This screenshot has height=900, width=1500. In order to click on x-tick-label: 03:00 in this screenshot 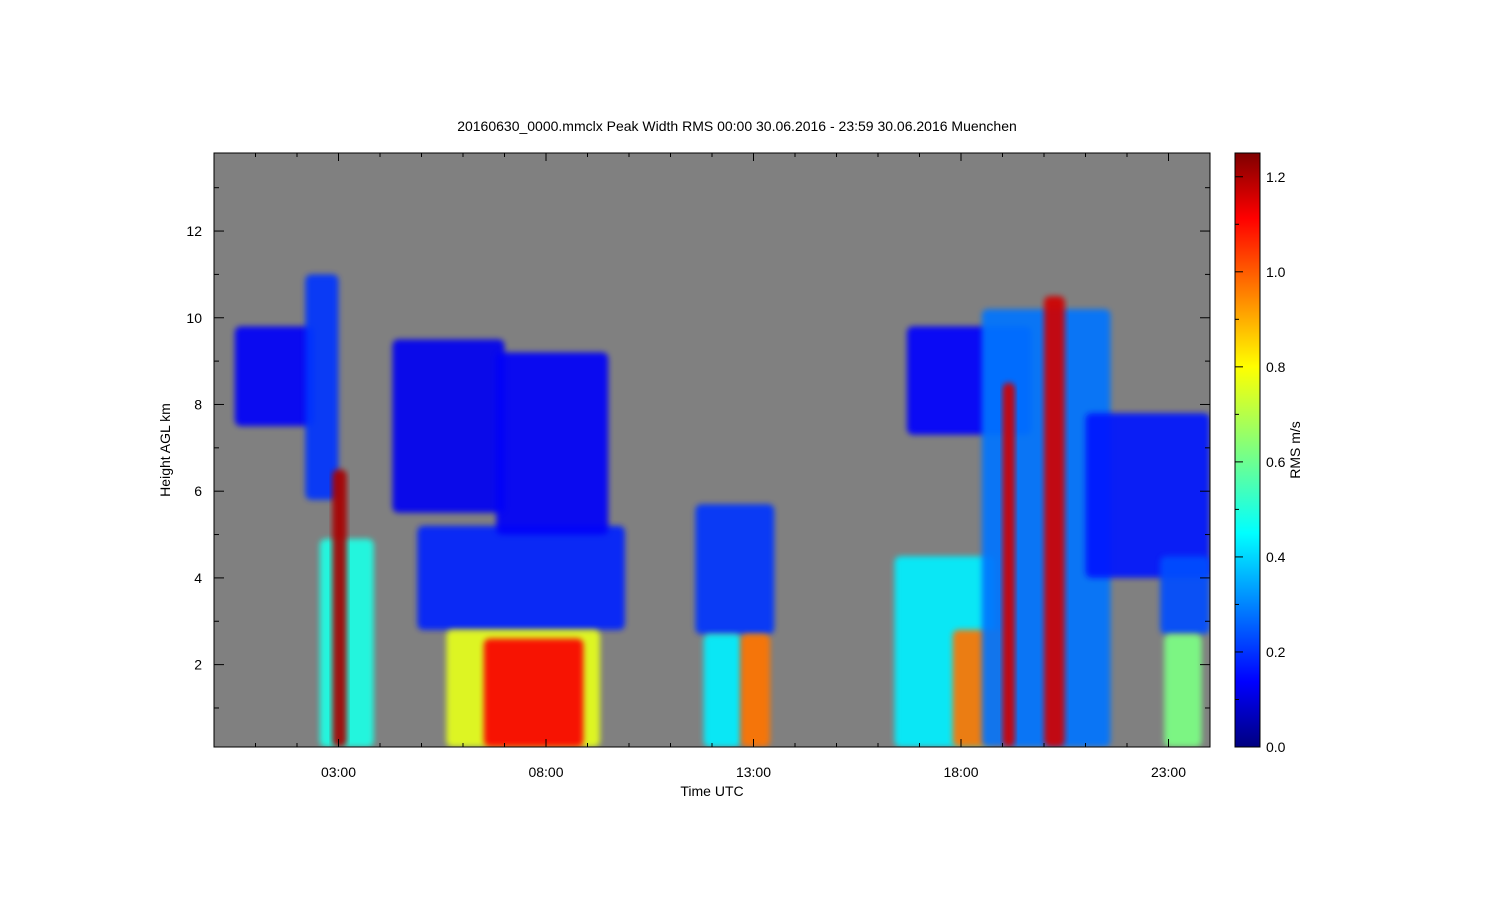, I will do `click(338, 772)`.